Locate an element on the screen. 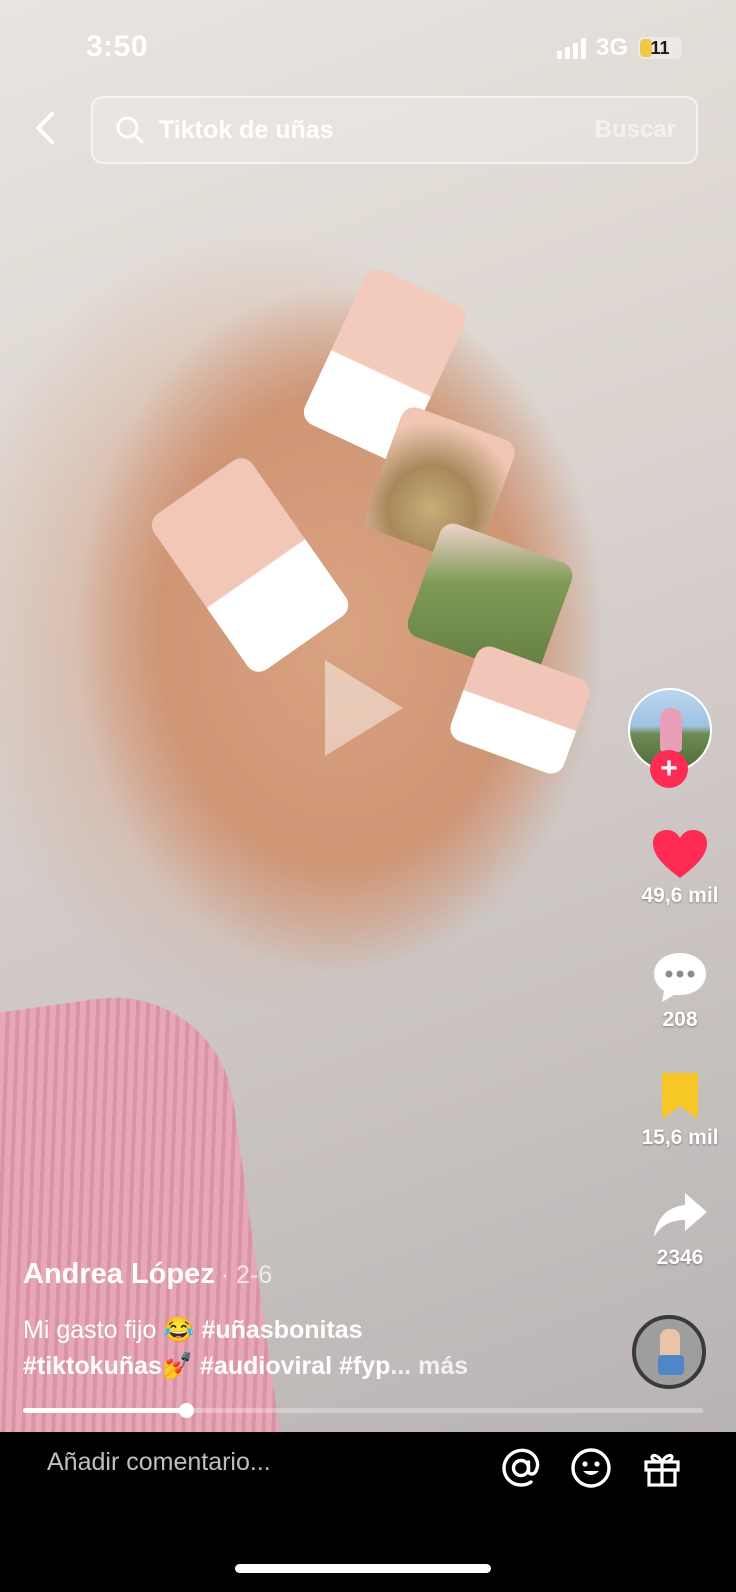 This screenshot has width=736, height=1592. author-name: Andrea López is located at coordinates (119, 1274).